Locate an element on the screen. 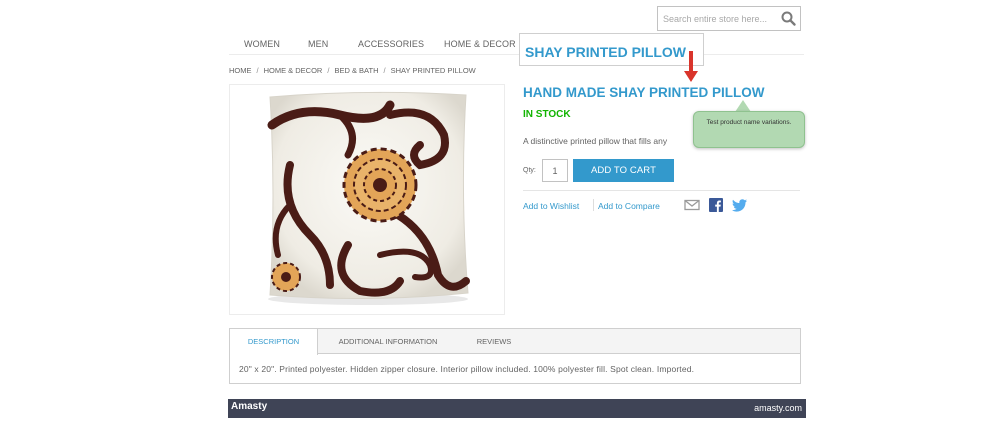 The width and height of the screenshot is (1004, 424). add-to-wishlist-link: Add to Wishlist is located at coordinates (551, 206).